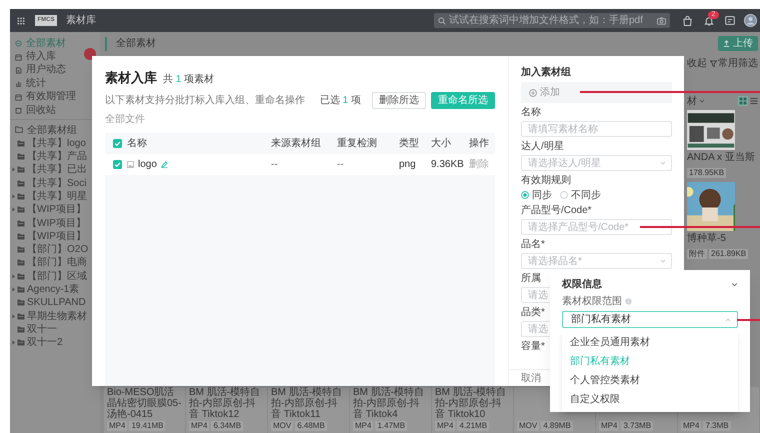 The width and height of the screenshot is (760, 433). Describe the element at coordinates (137, 143) in the screenshot. I see `column-header: 名称` at that location.